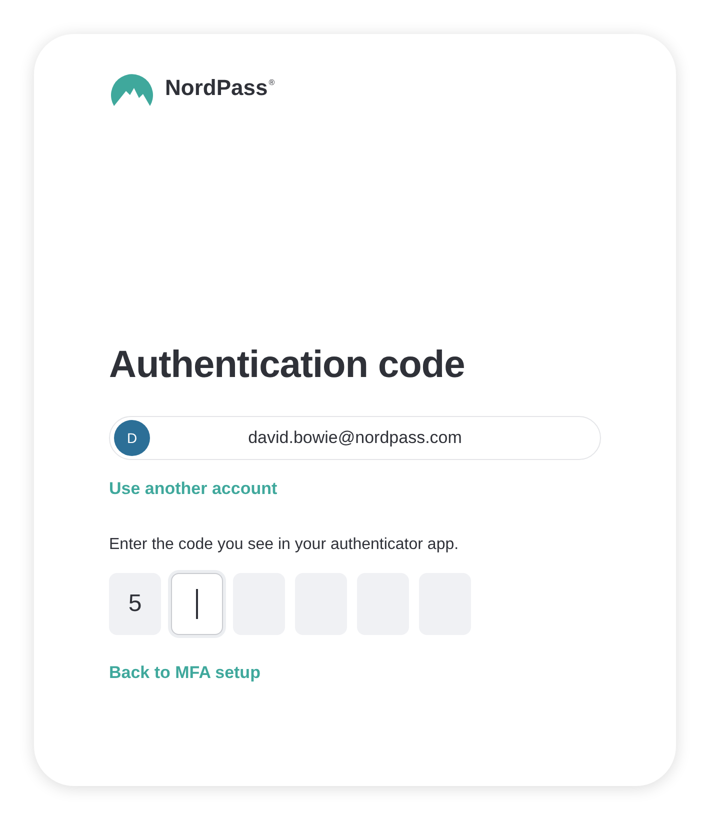  I want to click on avatar: D, so click(132, 438).